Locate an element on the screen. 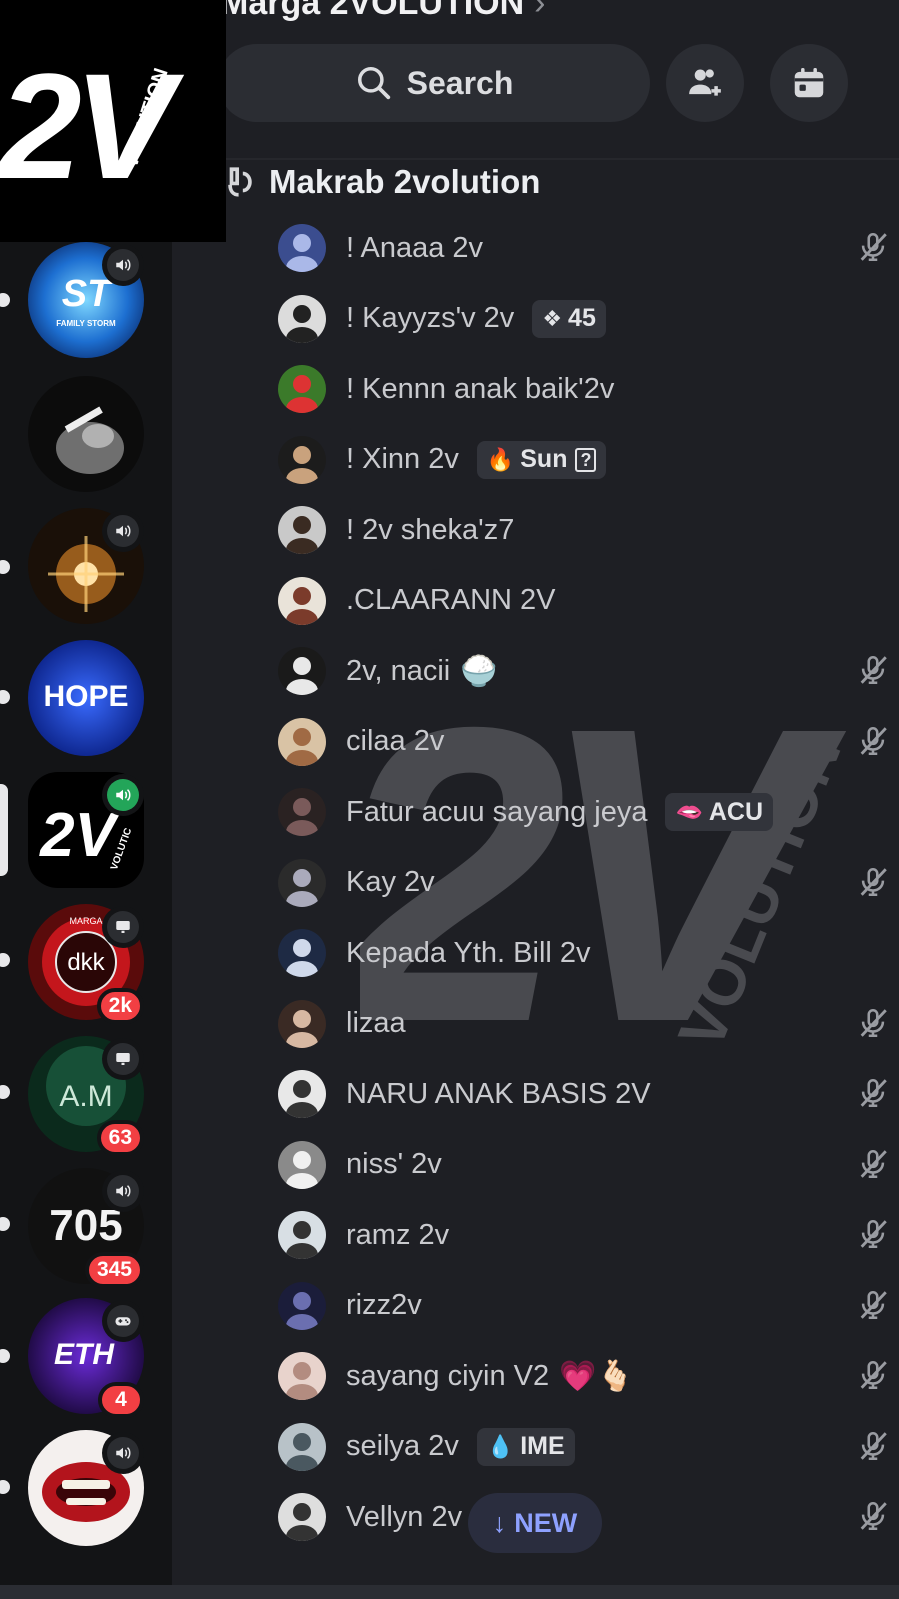  tag-label: IME is located at coordinates (542, 1446).